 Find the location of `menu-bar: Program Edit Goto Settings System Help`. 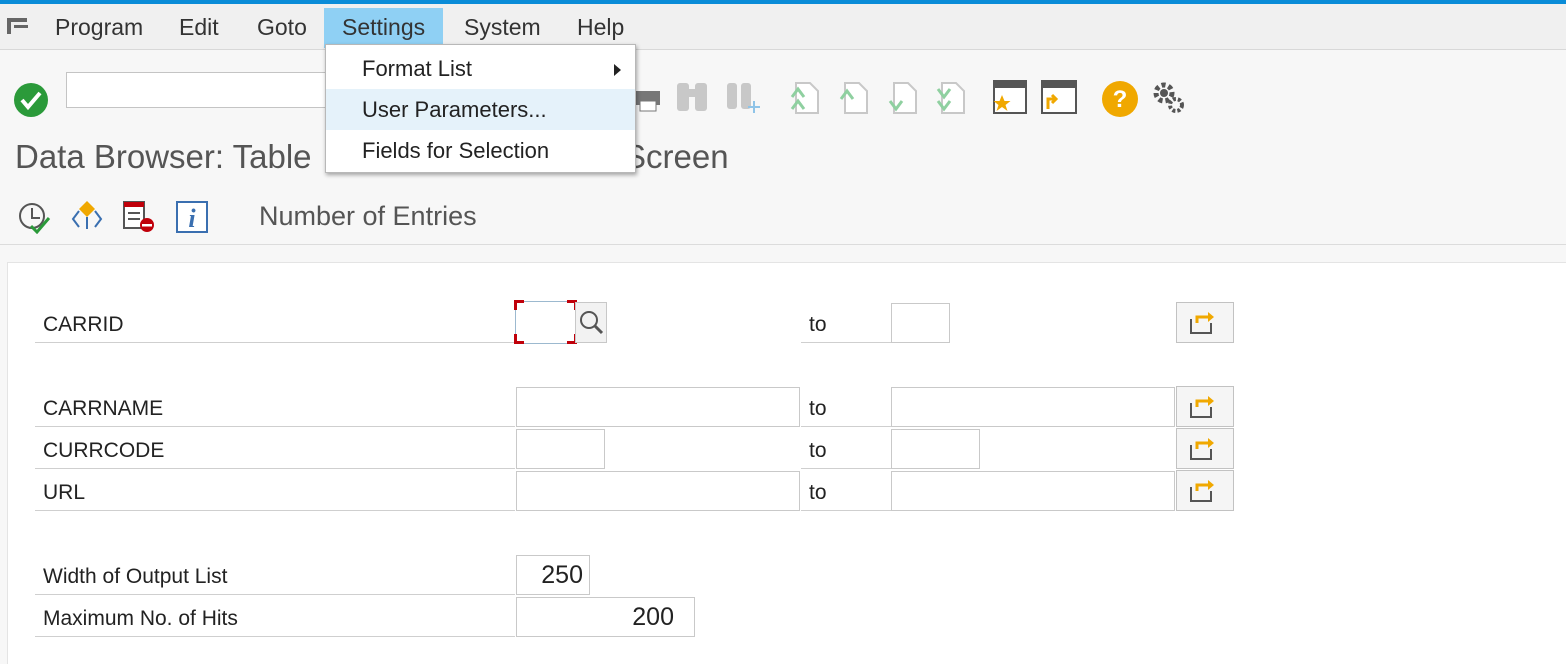

menu-bar: Program Edit Goto Settings System Help is located at coordinates (783, 27).